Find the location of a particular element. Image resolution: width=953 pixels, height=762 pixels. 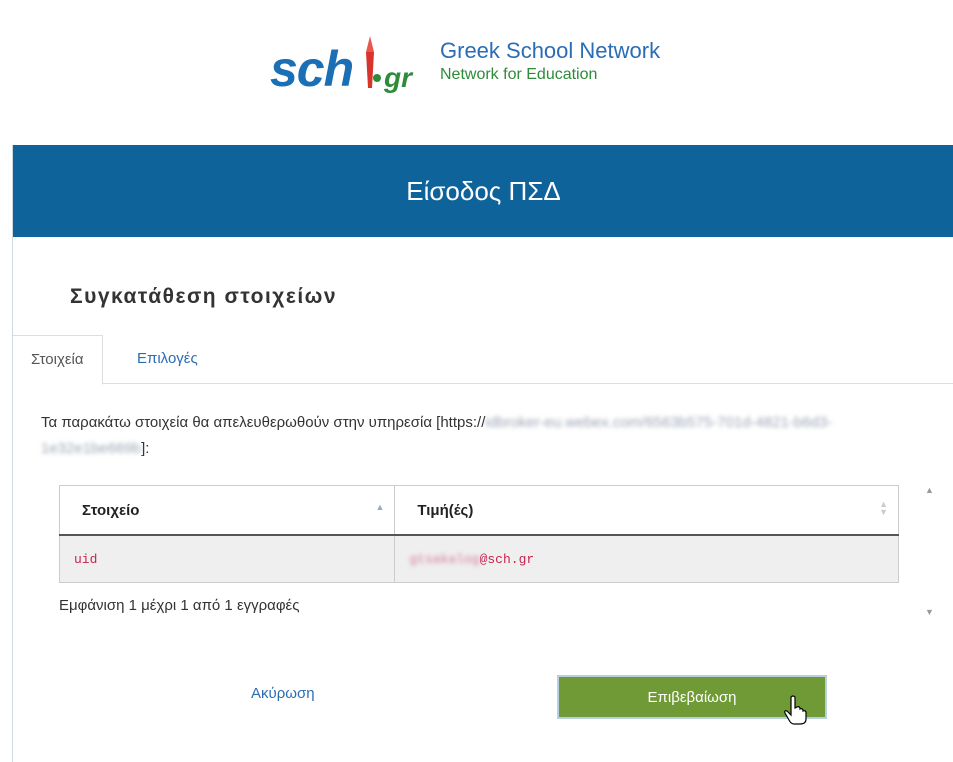

attribute-name: uid is located at coordinates (227, 558).